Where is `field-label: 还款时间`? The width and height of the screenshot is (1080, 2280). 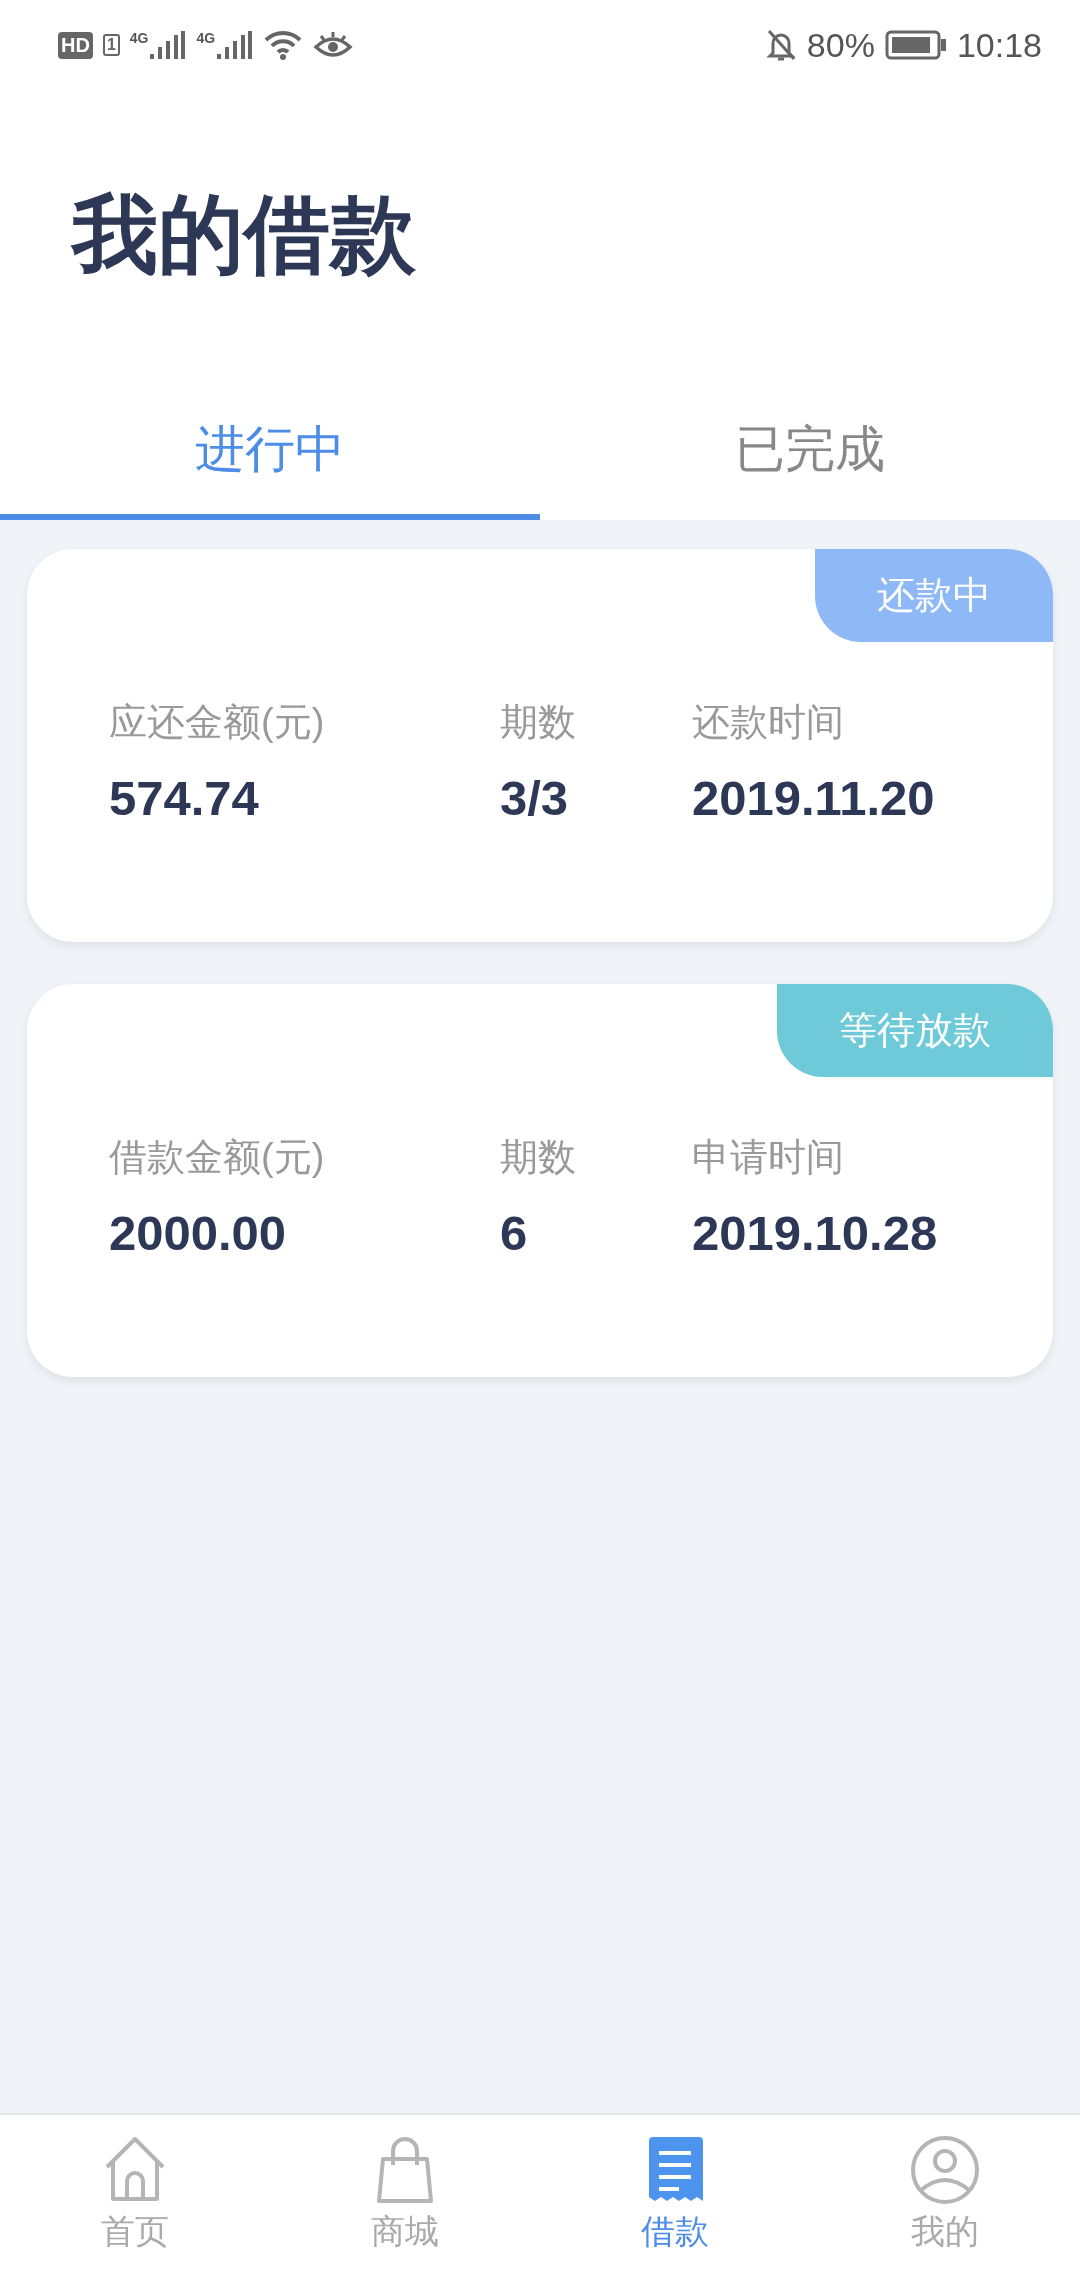
field-label: 还款时间 is located at coordinates (768, 722).